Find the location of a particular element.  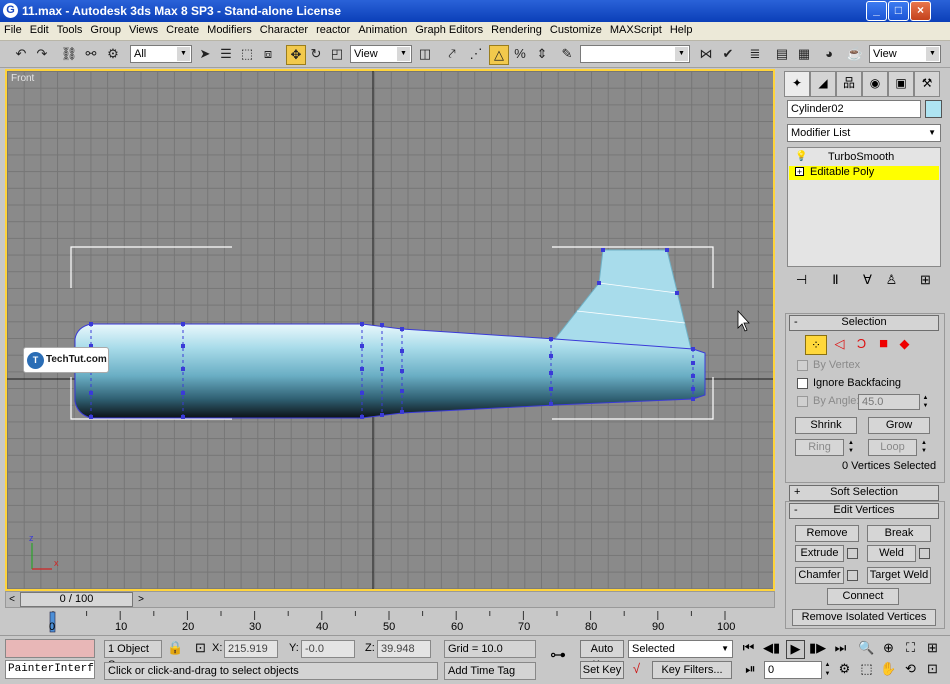

select-rotate-icon: ↻ is located at coordinates (316, 54).